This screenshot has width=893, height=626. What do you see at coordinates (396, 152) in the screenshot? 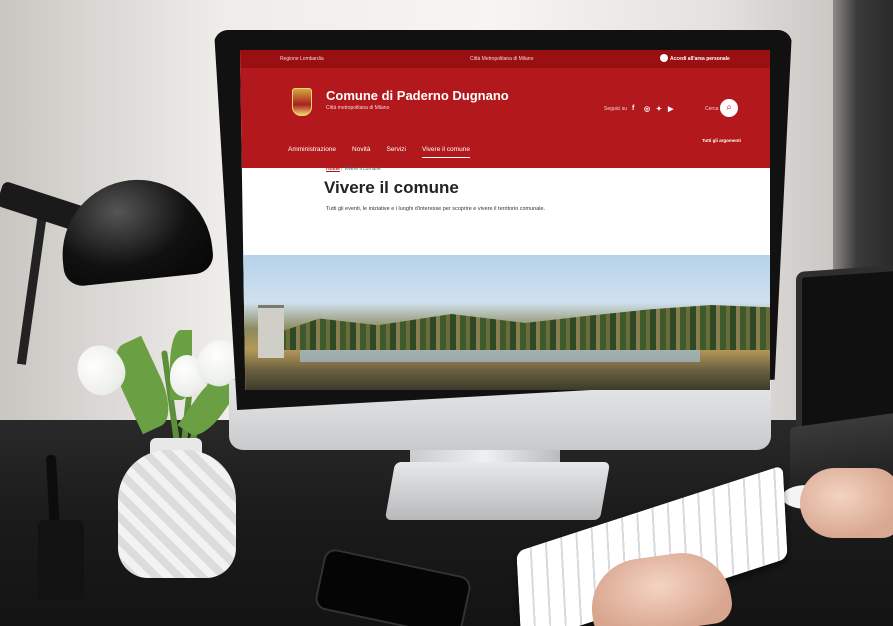
I see `nav-item-servizi: Servizi` at bounding box center [396, 152].